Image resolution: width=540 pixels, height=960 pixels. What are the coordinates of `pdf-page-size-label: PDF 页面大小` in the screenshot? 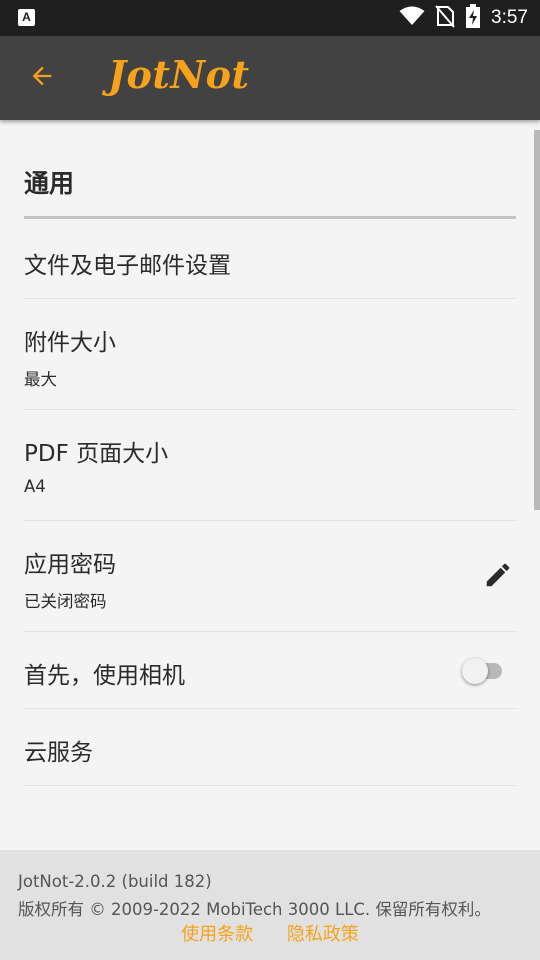 It's located at (96, 454).